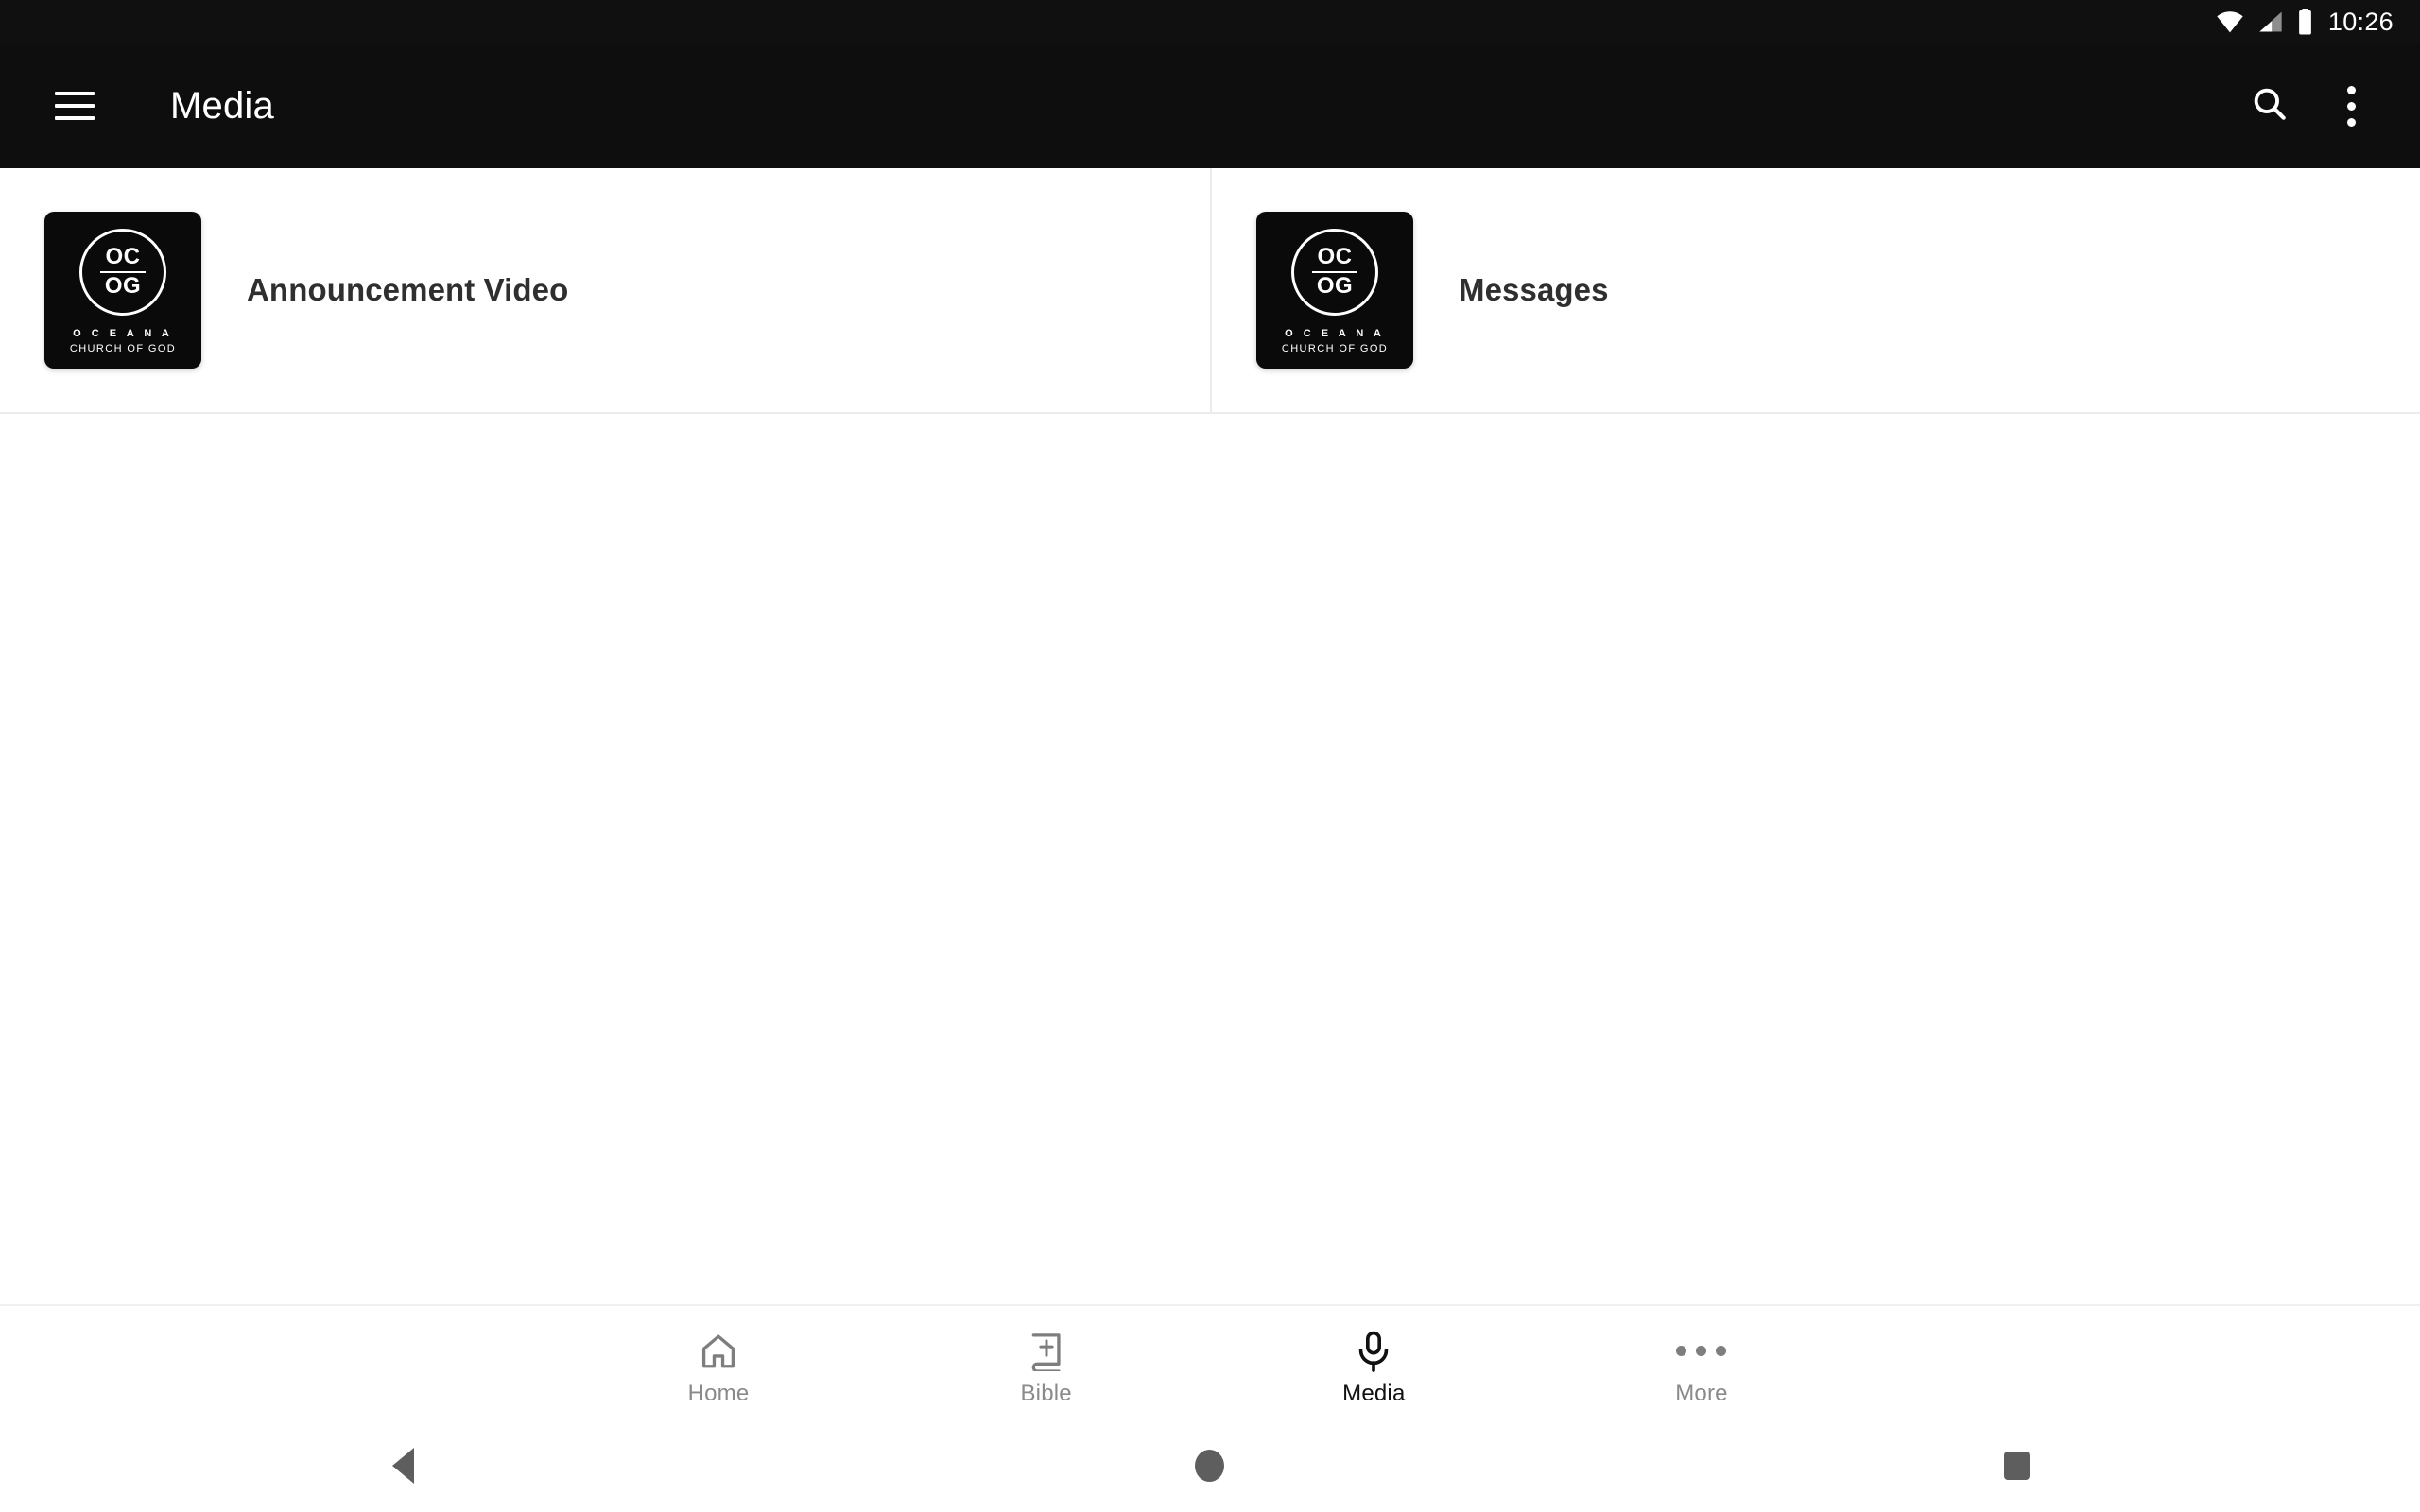 The image size is (2420, 1512). I want to click on tab-label: Bible, so click(1046, 1393).